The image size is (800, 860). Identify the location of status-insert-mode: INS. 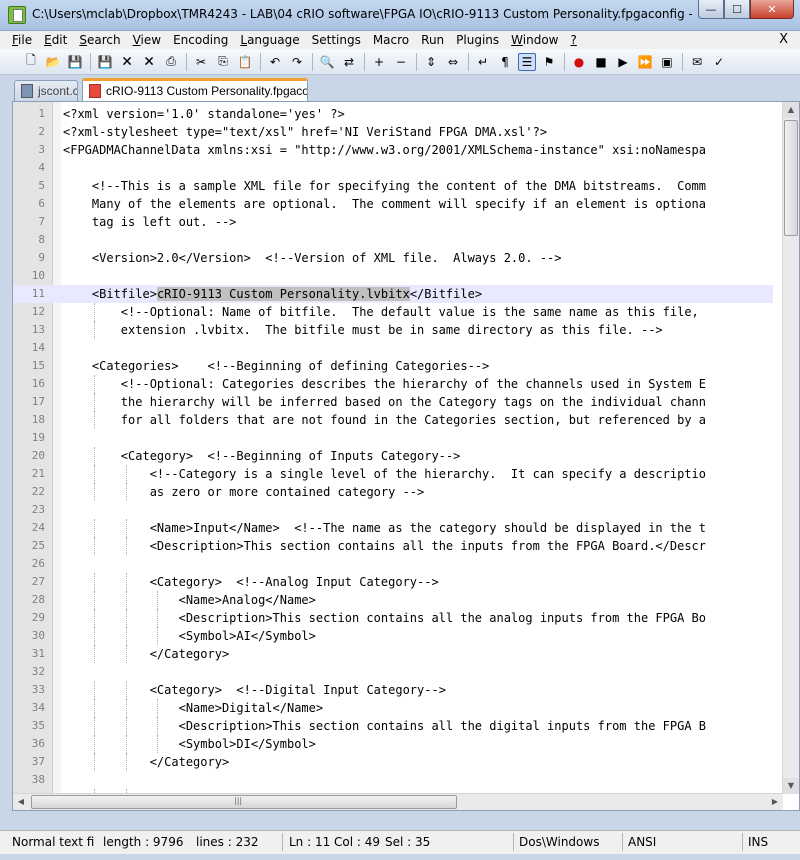
(758, 842).